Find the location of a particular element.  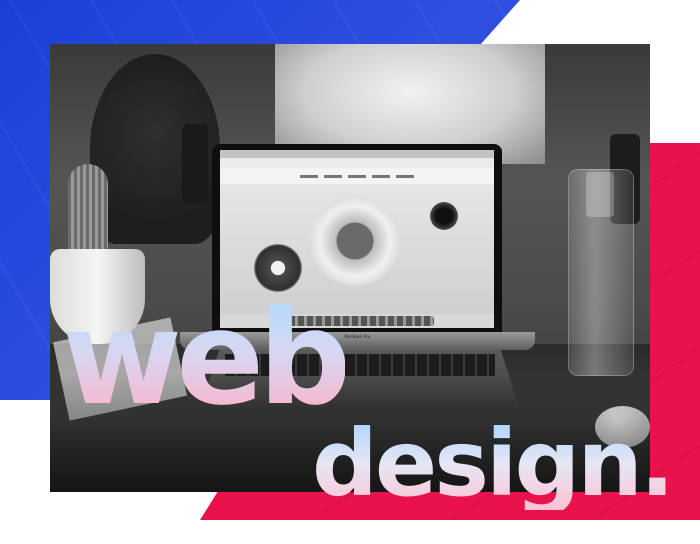

speaker-left is located at coordinates (195, 164).